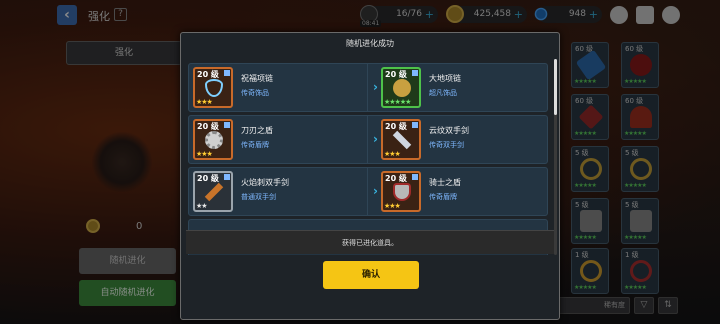 The height and width of the screenshot is (324, 720). Describe the element at coordinates (283, 139) in the screenshot. I see `from-item: 20 级 ★★★ 刀刃之盾 传奇盾牌 ›` at that location.